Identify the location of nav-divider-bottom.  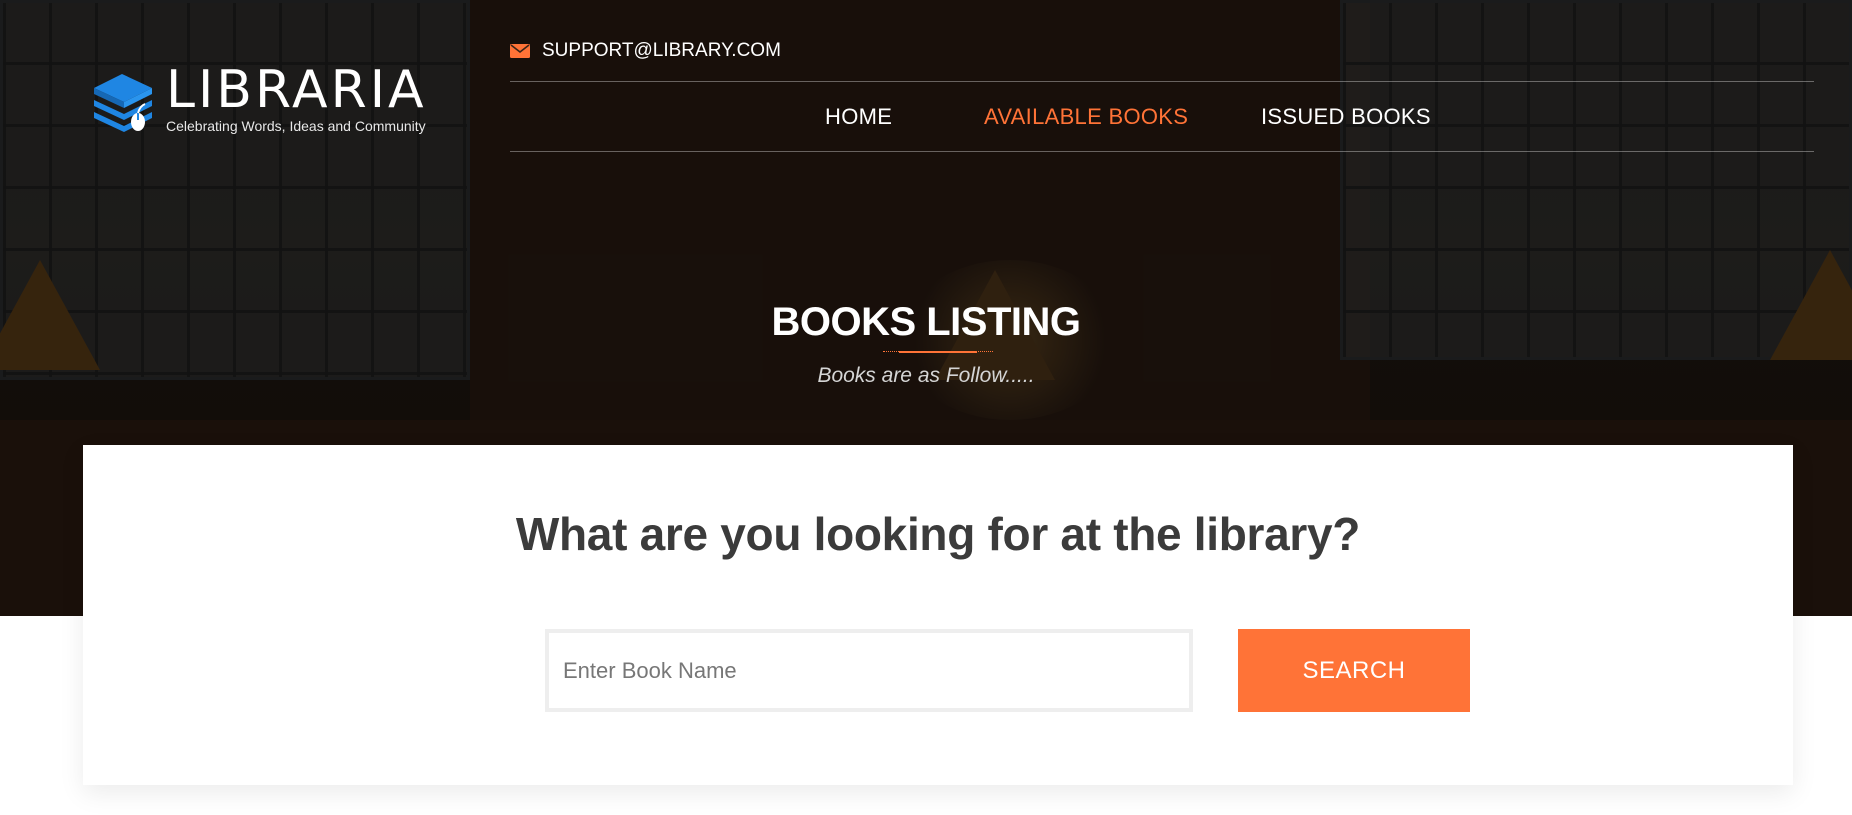
(1162, 151).